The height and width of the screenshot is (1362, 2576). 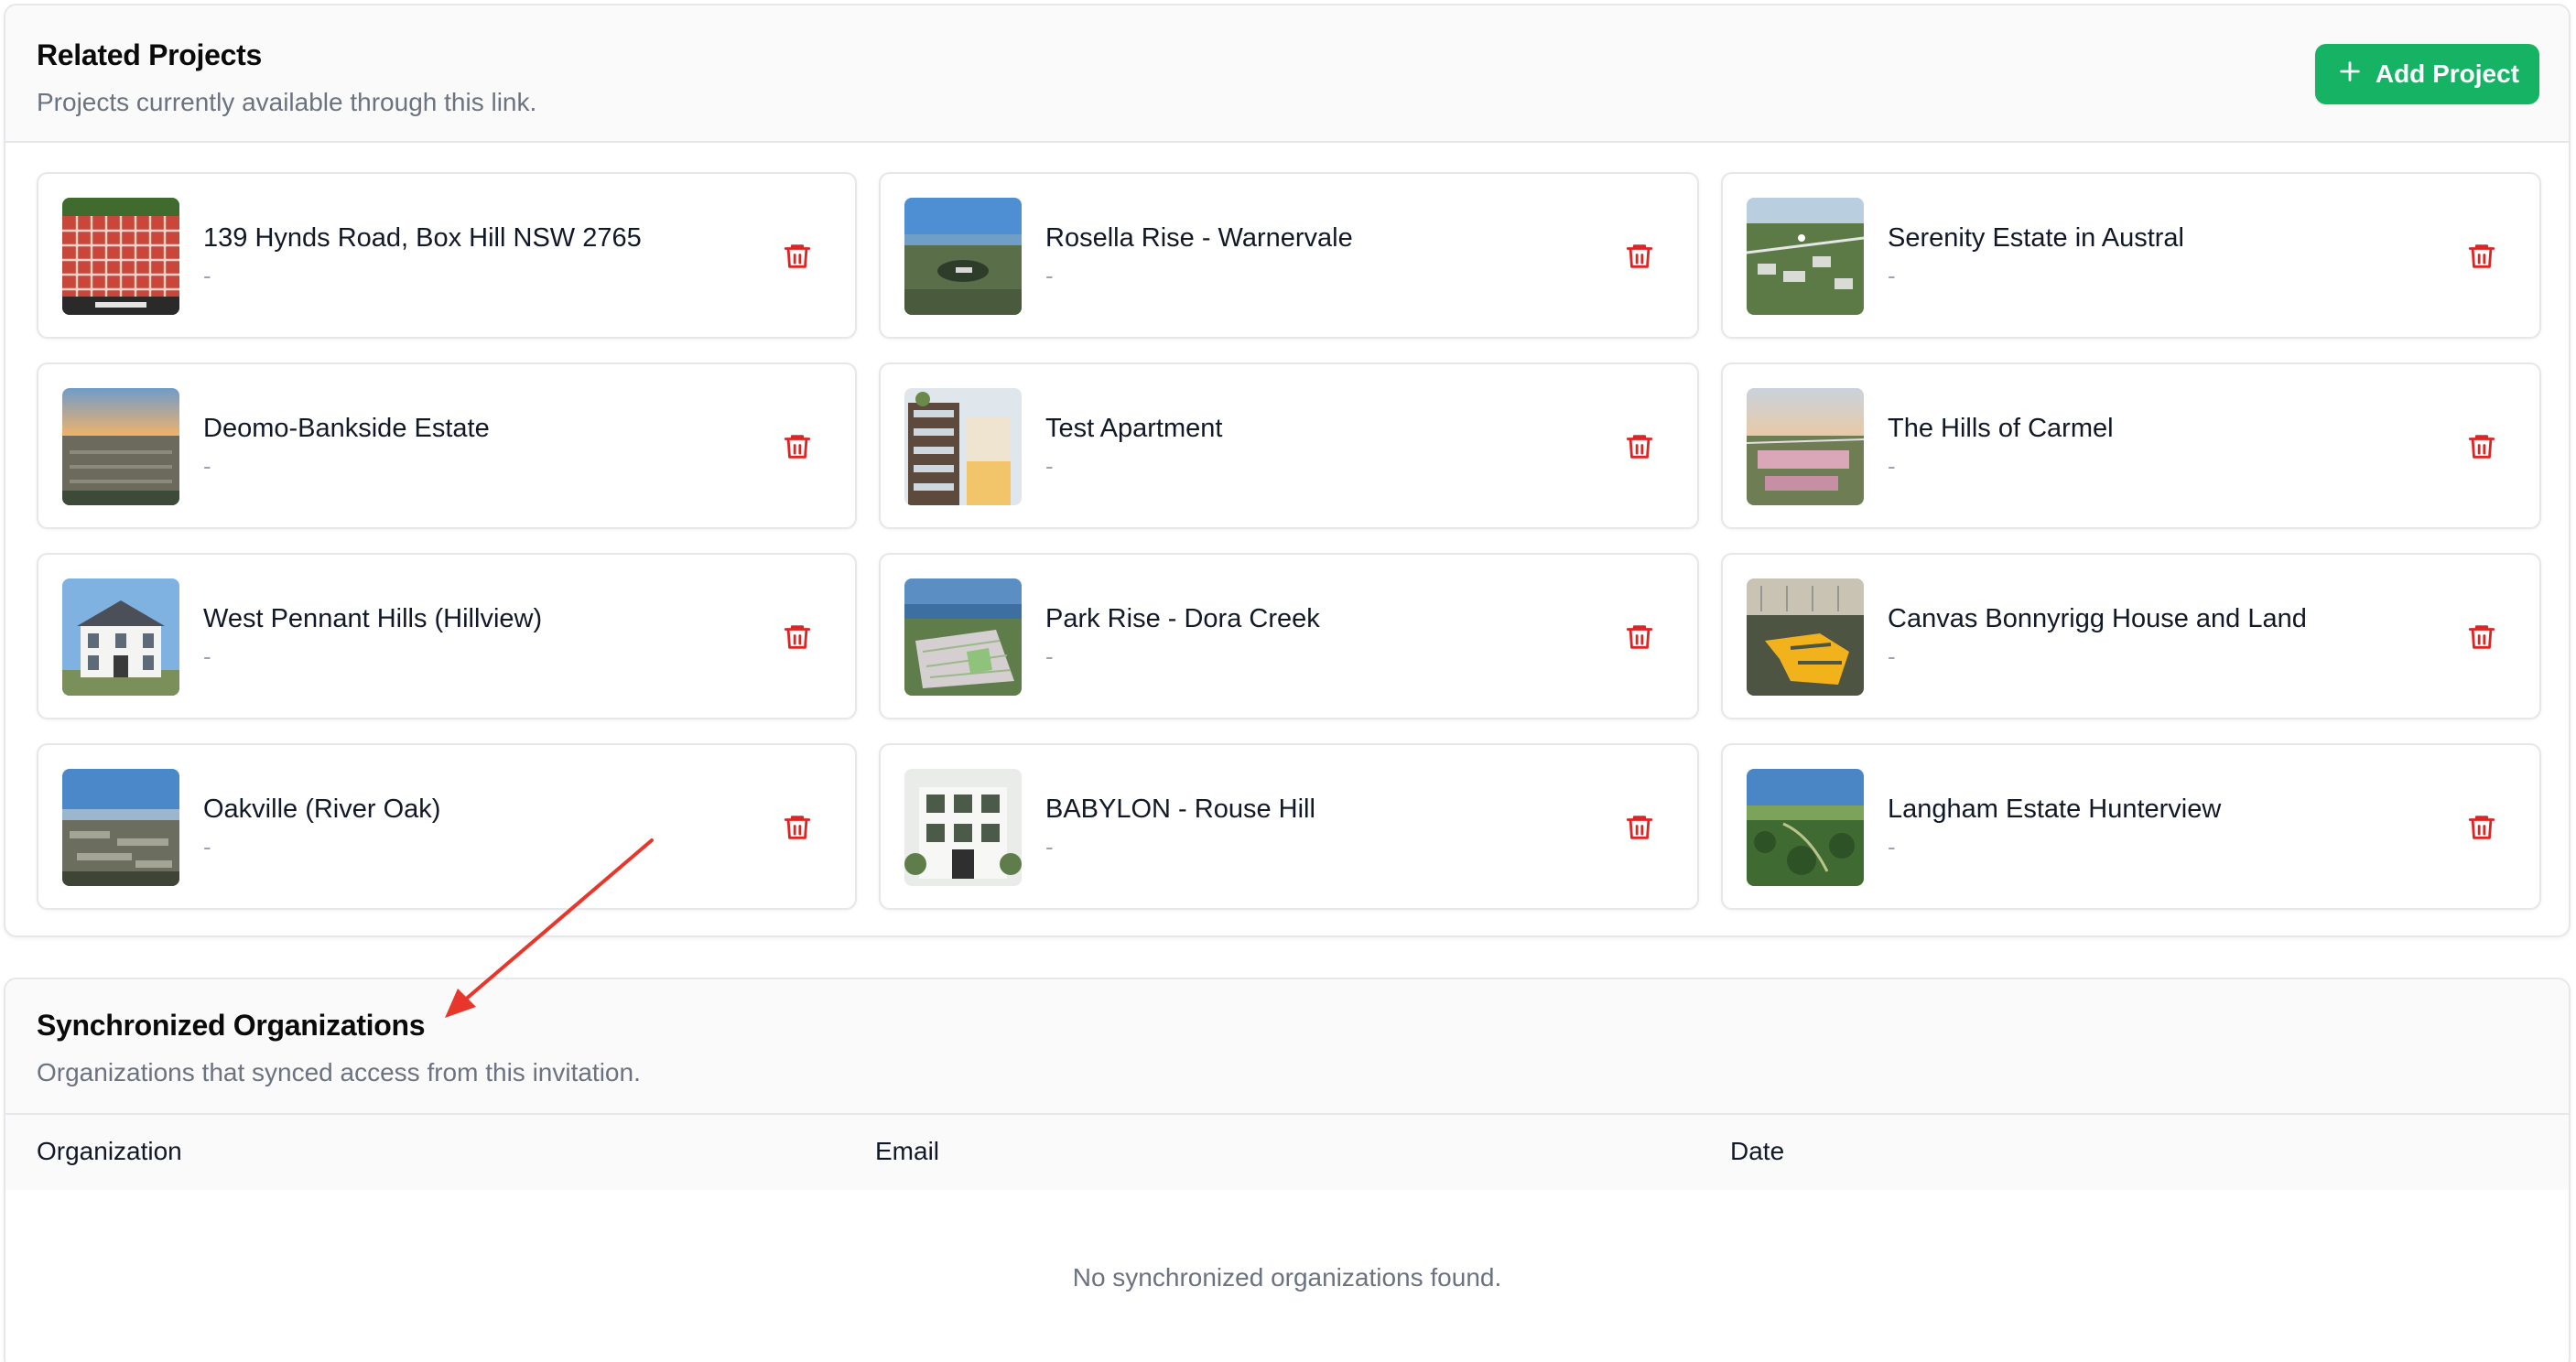 What do you see at coordinates (110, 1151) in the screenshot?
I see `column-organization: Organization` at bounding box center [110, 1151].